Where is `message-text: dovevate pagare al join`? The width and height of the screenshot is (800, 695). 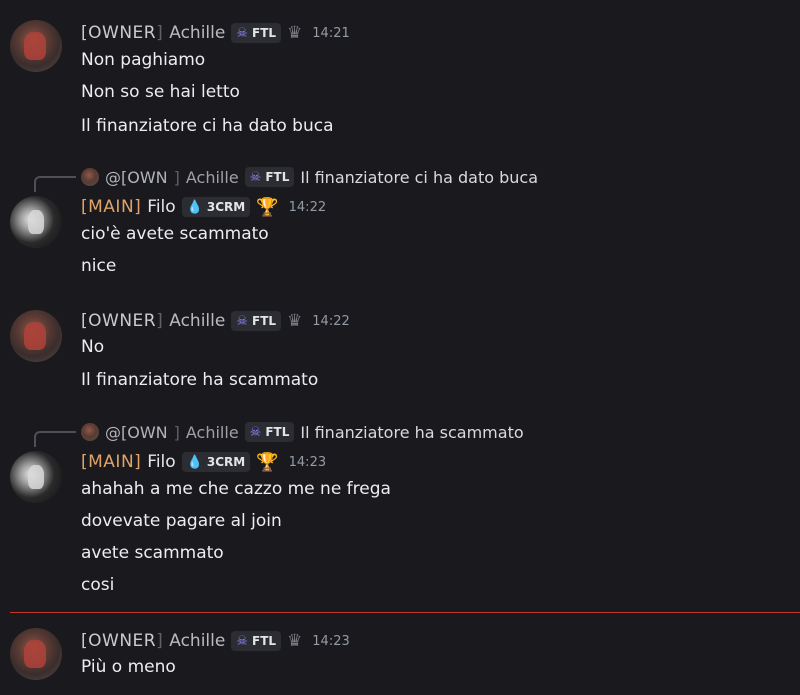 message-text: dovevate pagare al join is located at coordinates (181, 521).